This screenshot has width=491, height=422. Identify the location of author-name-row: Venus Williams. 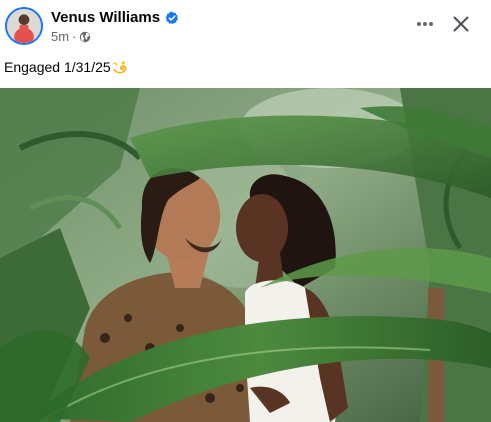
(115, 18).